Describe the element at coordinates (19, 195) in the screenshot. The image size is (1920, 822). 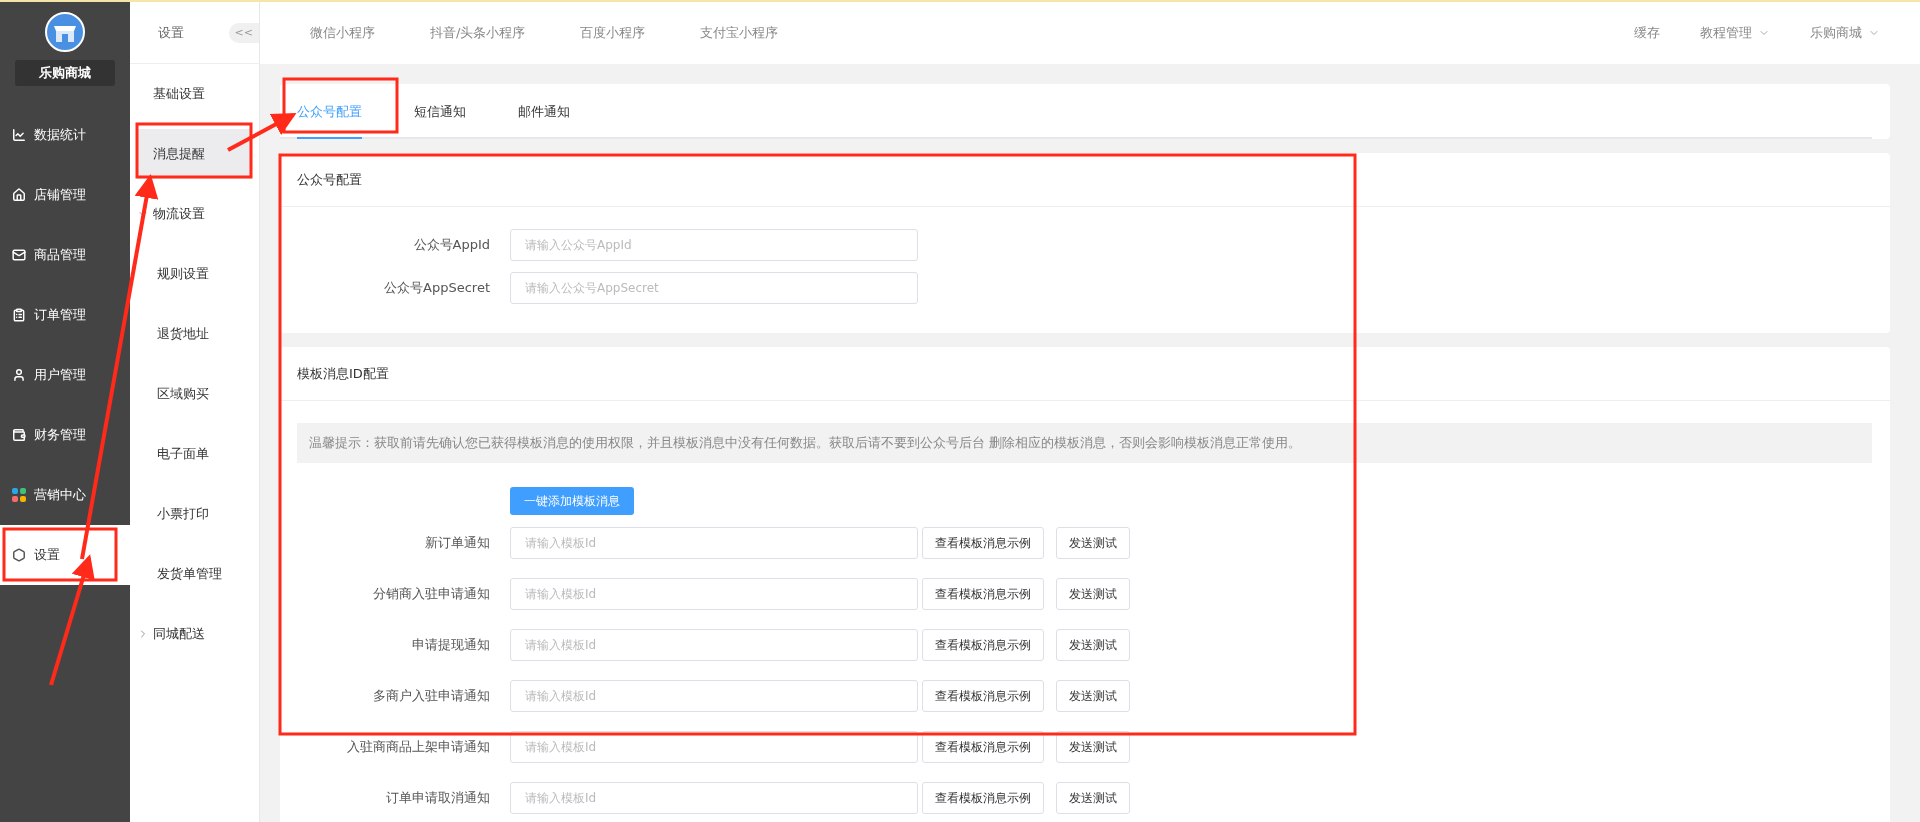
I see `house-icon` at that location.